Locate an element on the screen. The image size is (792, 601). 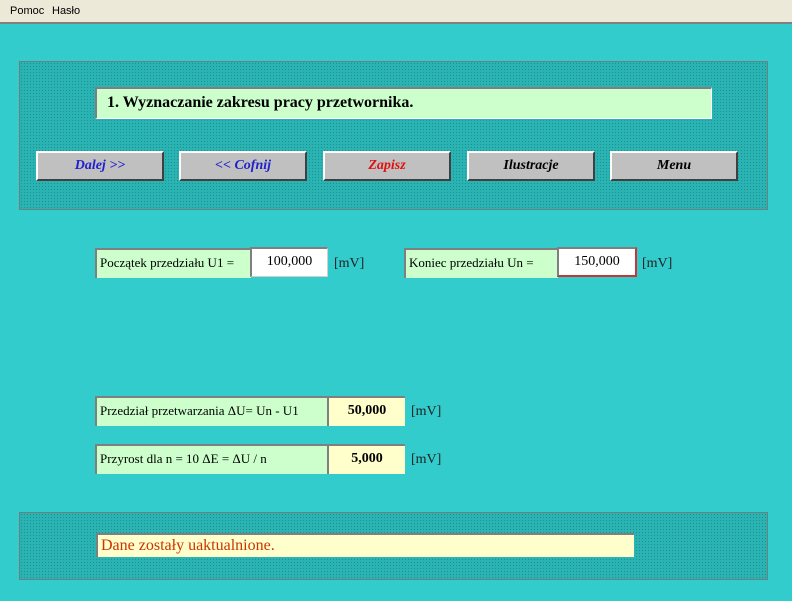
increment-label: Przyrost dla n = 10 ΔE = ΔU / n is located at coordinates (211, 459).